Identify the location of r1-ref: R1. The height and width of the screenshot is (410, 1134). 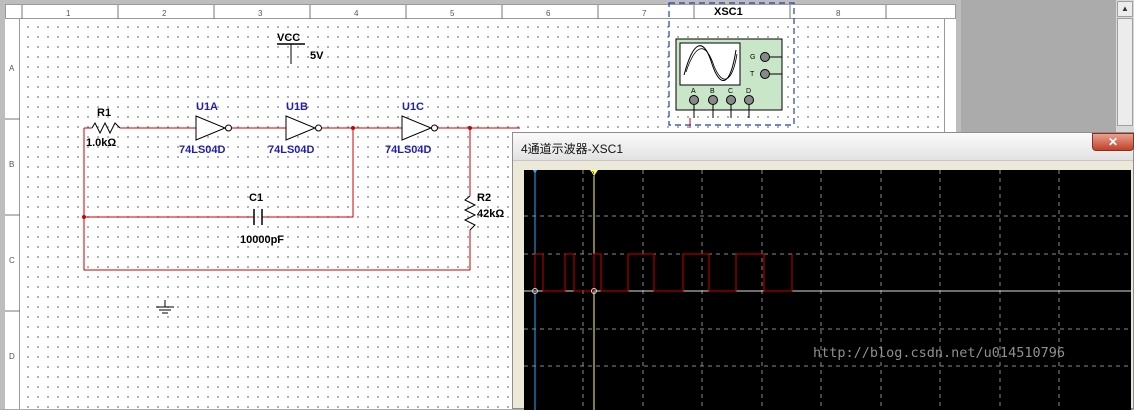
(104, 113).